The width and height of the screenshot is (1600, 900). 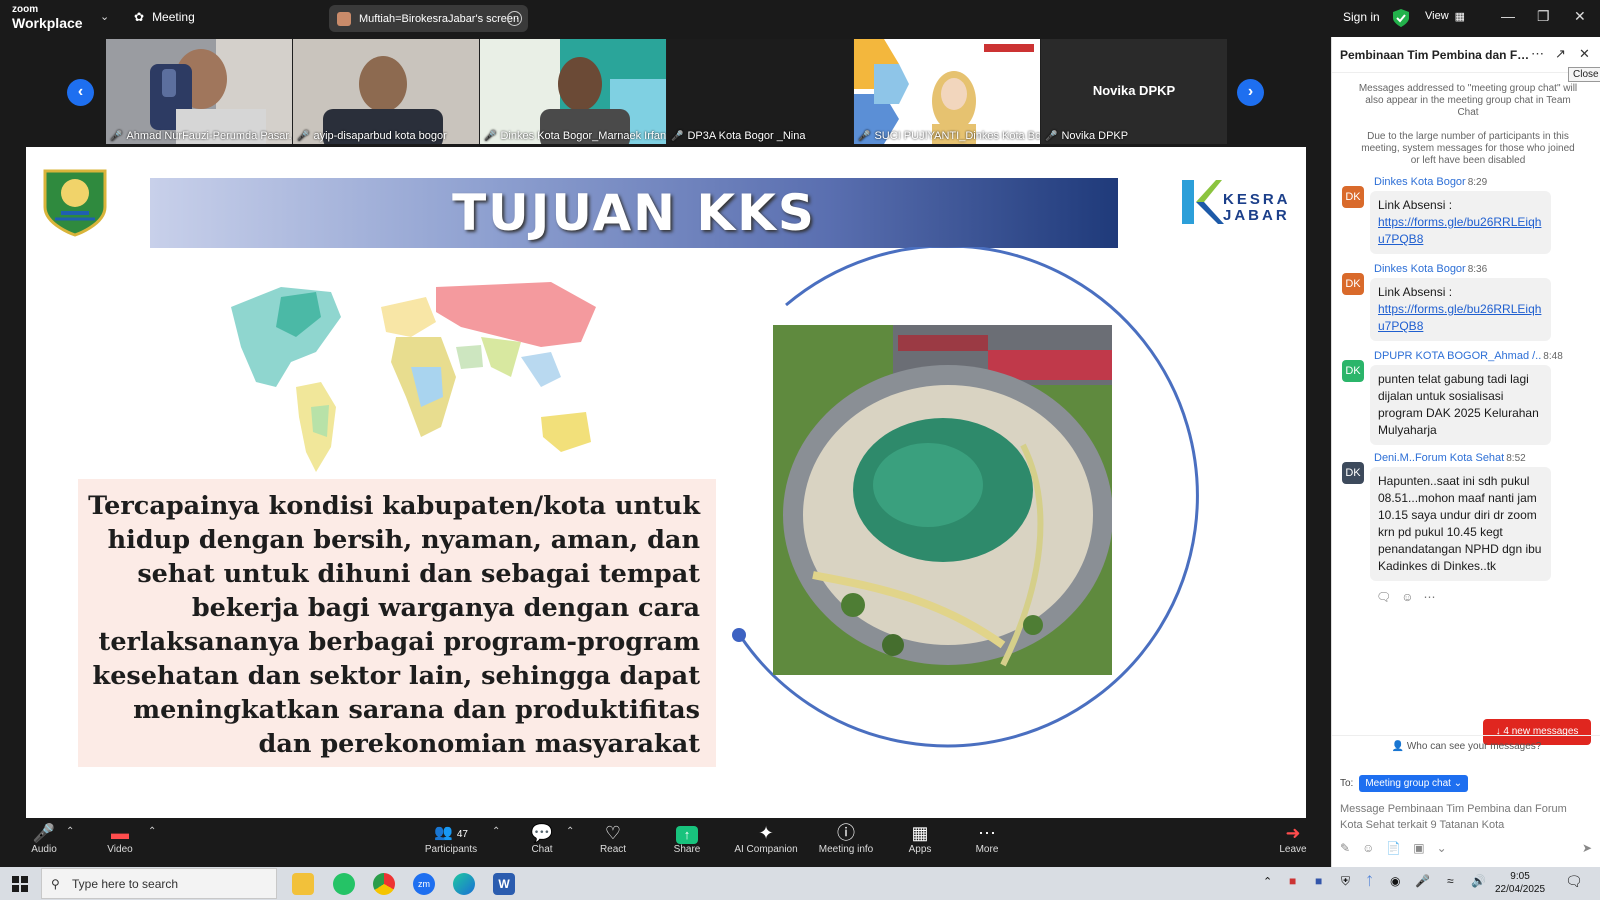 I want to click on gallery-prev-button: ‹, so click(x=80, y=92).